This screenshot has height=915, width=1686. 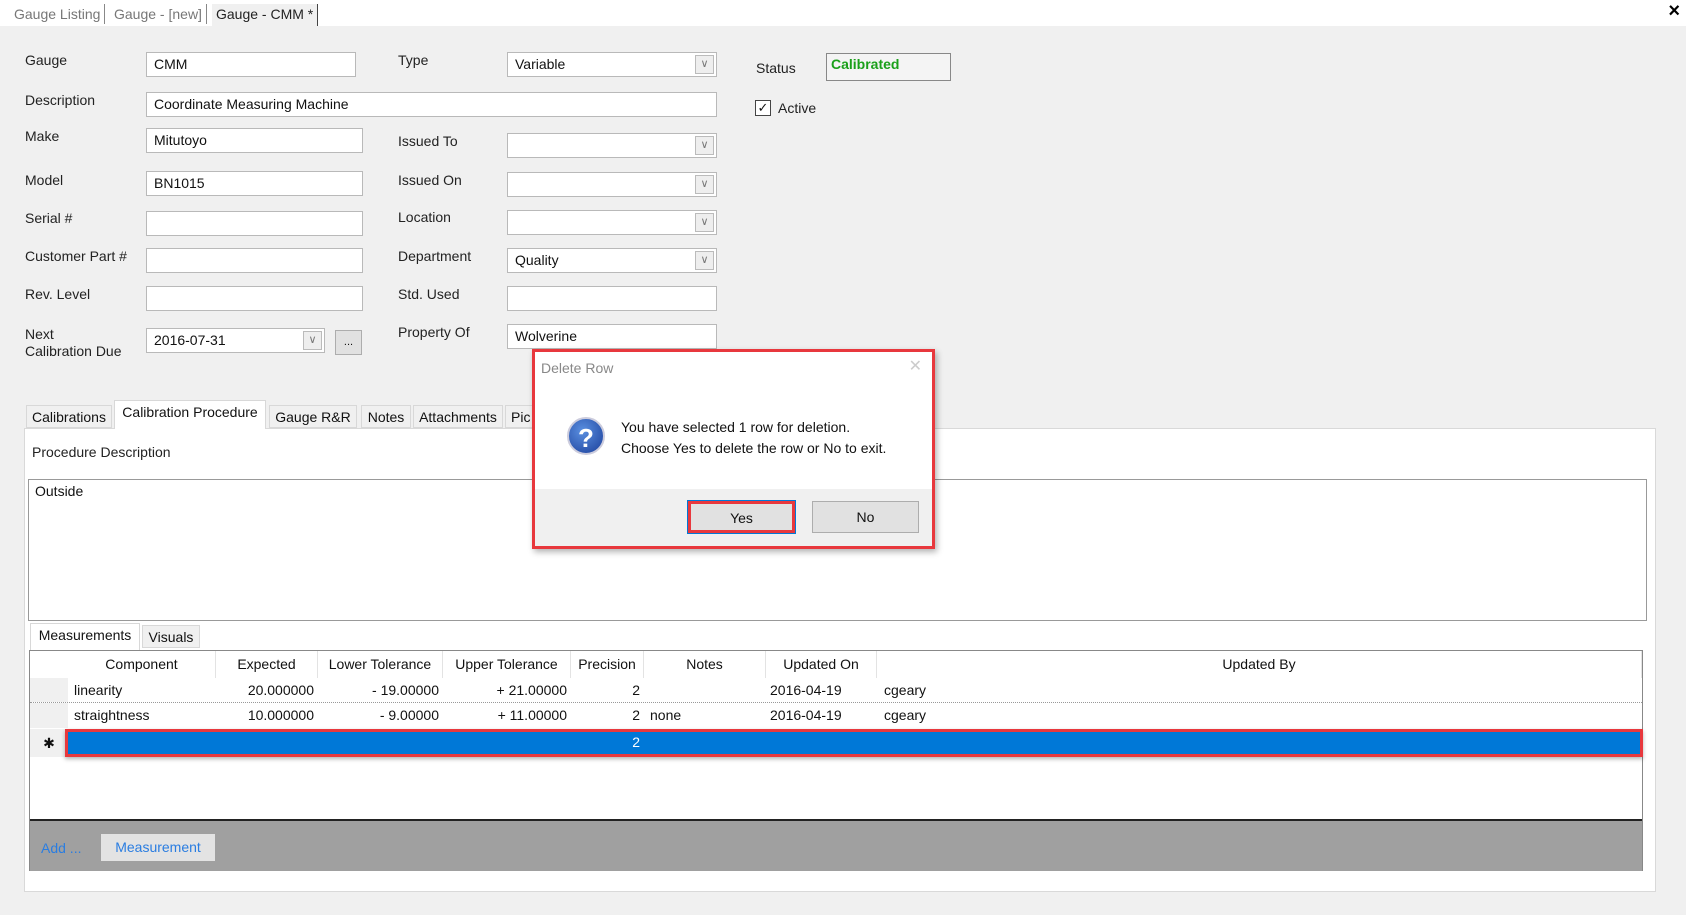 What do you see at coordinates (380, 664) in the screenshot?
I see `col-lower-tolerance: Lower Tolerance` at bounding box center [380, 664].